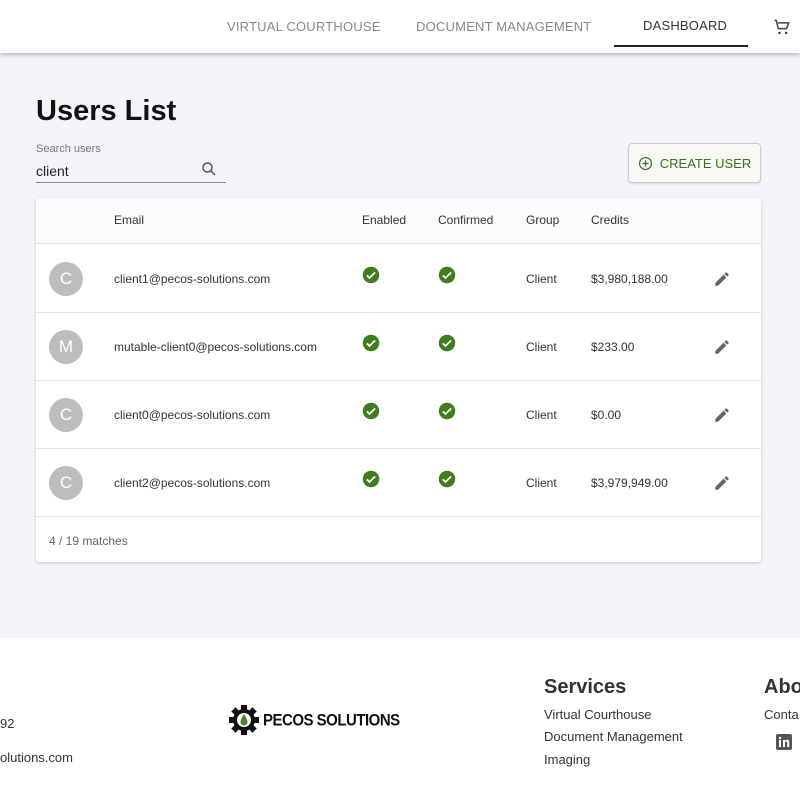 The height and width of the screenshot is (800, 800). What do you see at coordinates (304, 26) in the screenshot?
I see `nav-virtual-courthouse: VIRTUAL COURTHOUSE` at bounding box center [304, 26].